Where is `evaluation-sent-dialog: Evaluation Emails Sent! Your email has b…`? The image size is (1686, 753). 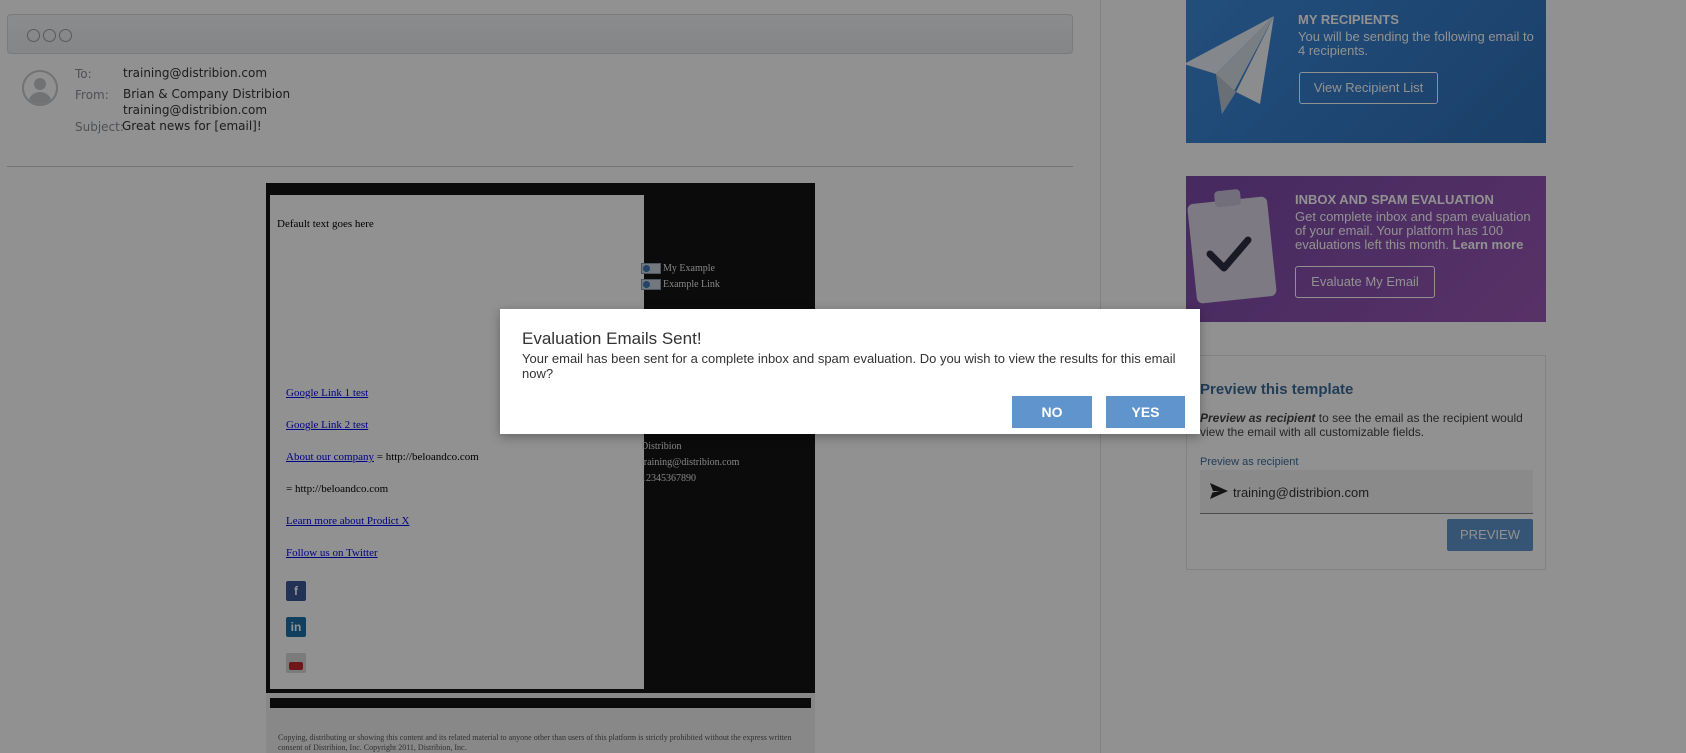
evaluation-sent-dialog: Evaluation Emails Sent! Your email has b… is located at coordinates (850, 371).